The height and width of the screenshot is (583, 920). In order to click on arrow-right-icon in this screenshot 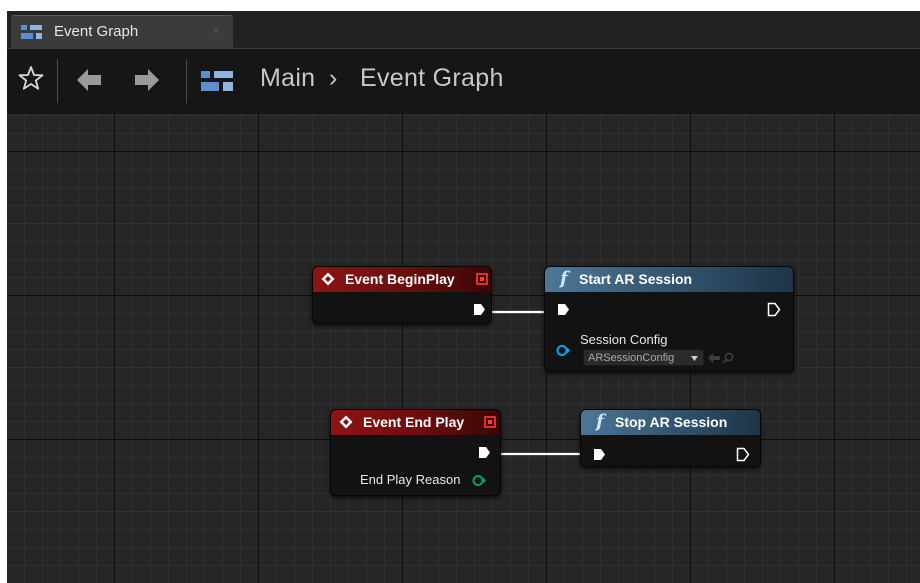, I will do `click(147, 80)`.